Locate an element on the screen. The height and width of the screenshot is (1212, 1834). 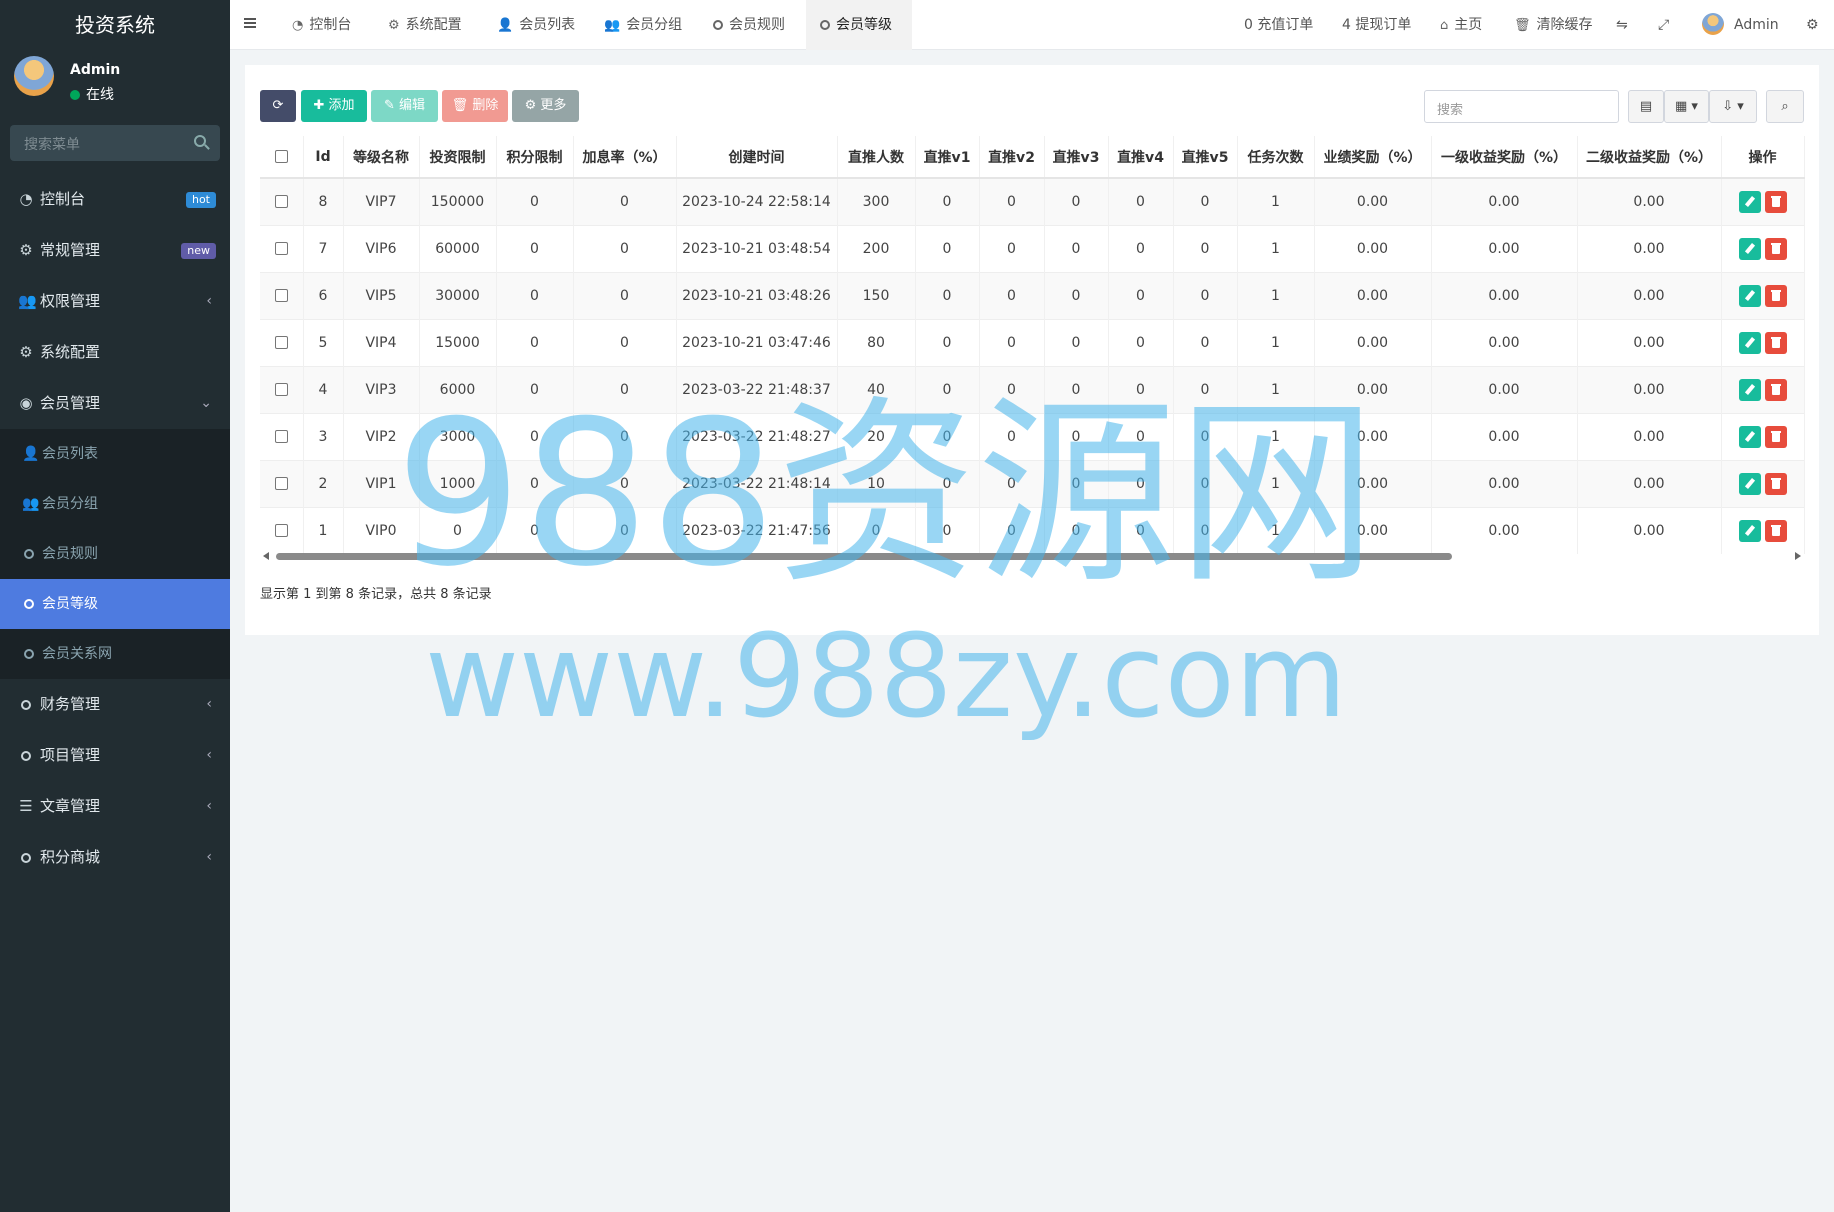
col-header: 投资限制 is located at coordinates (458, 157).